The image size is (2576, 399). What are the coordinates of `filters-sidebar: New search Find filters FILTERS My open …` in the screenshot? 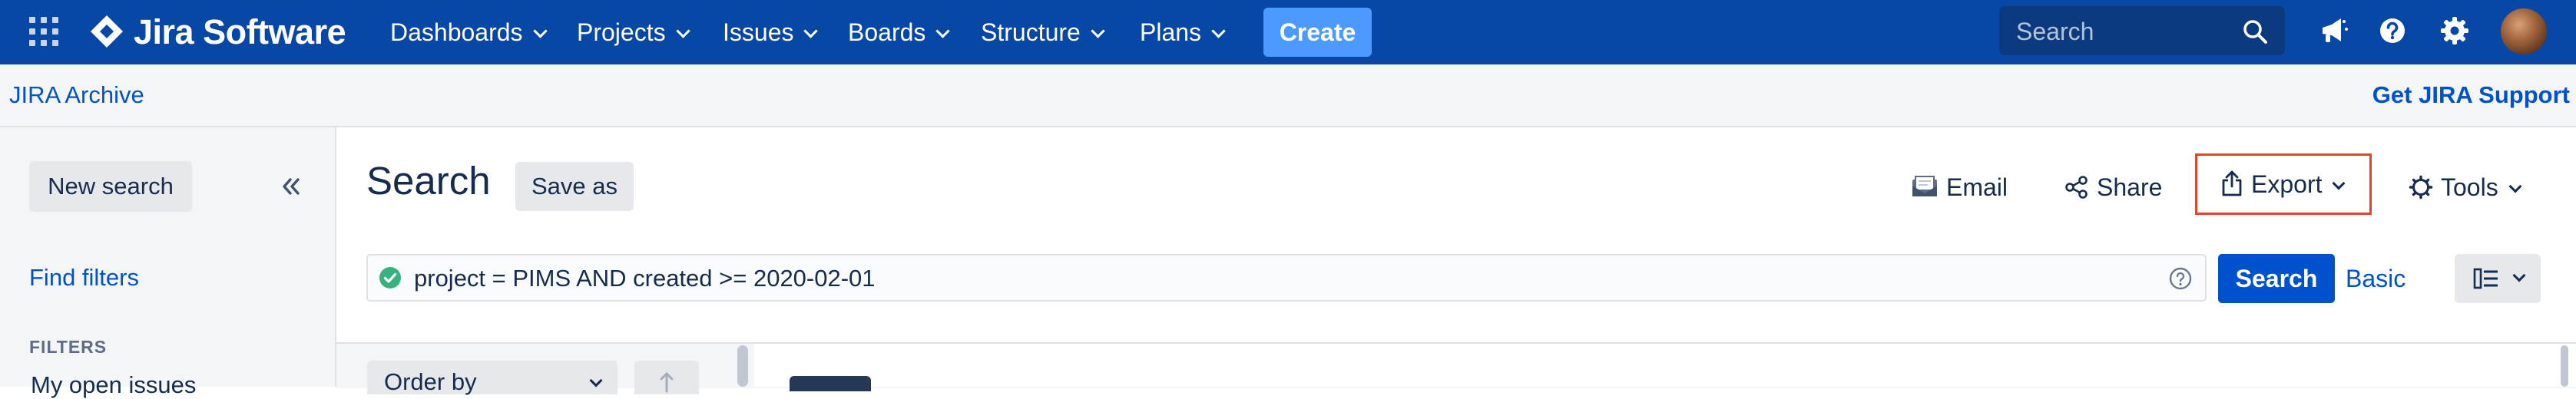 It's located at (168, 262).